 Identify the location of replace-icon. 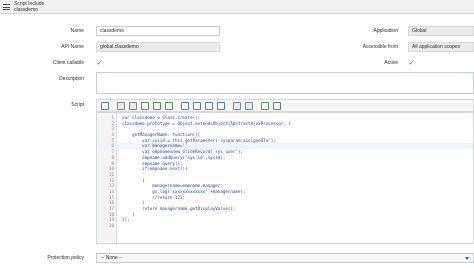
(197, 106).